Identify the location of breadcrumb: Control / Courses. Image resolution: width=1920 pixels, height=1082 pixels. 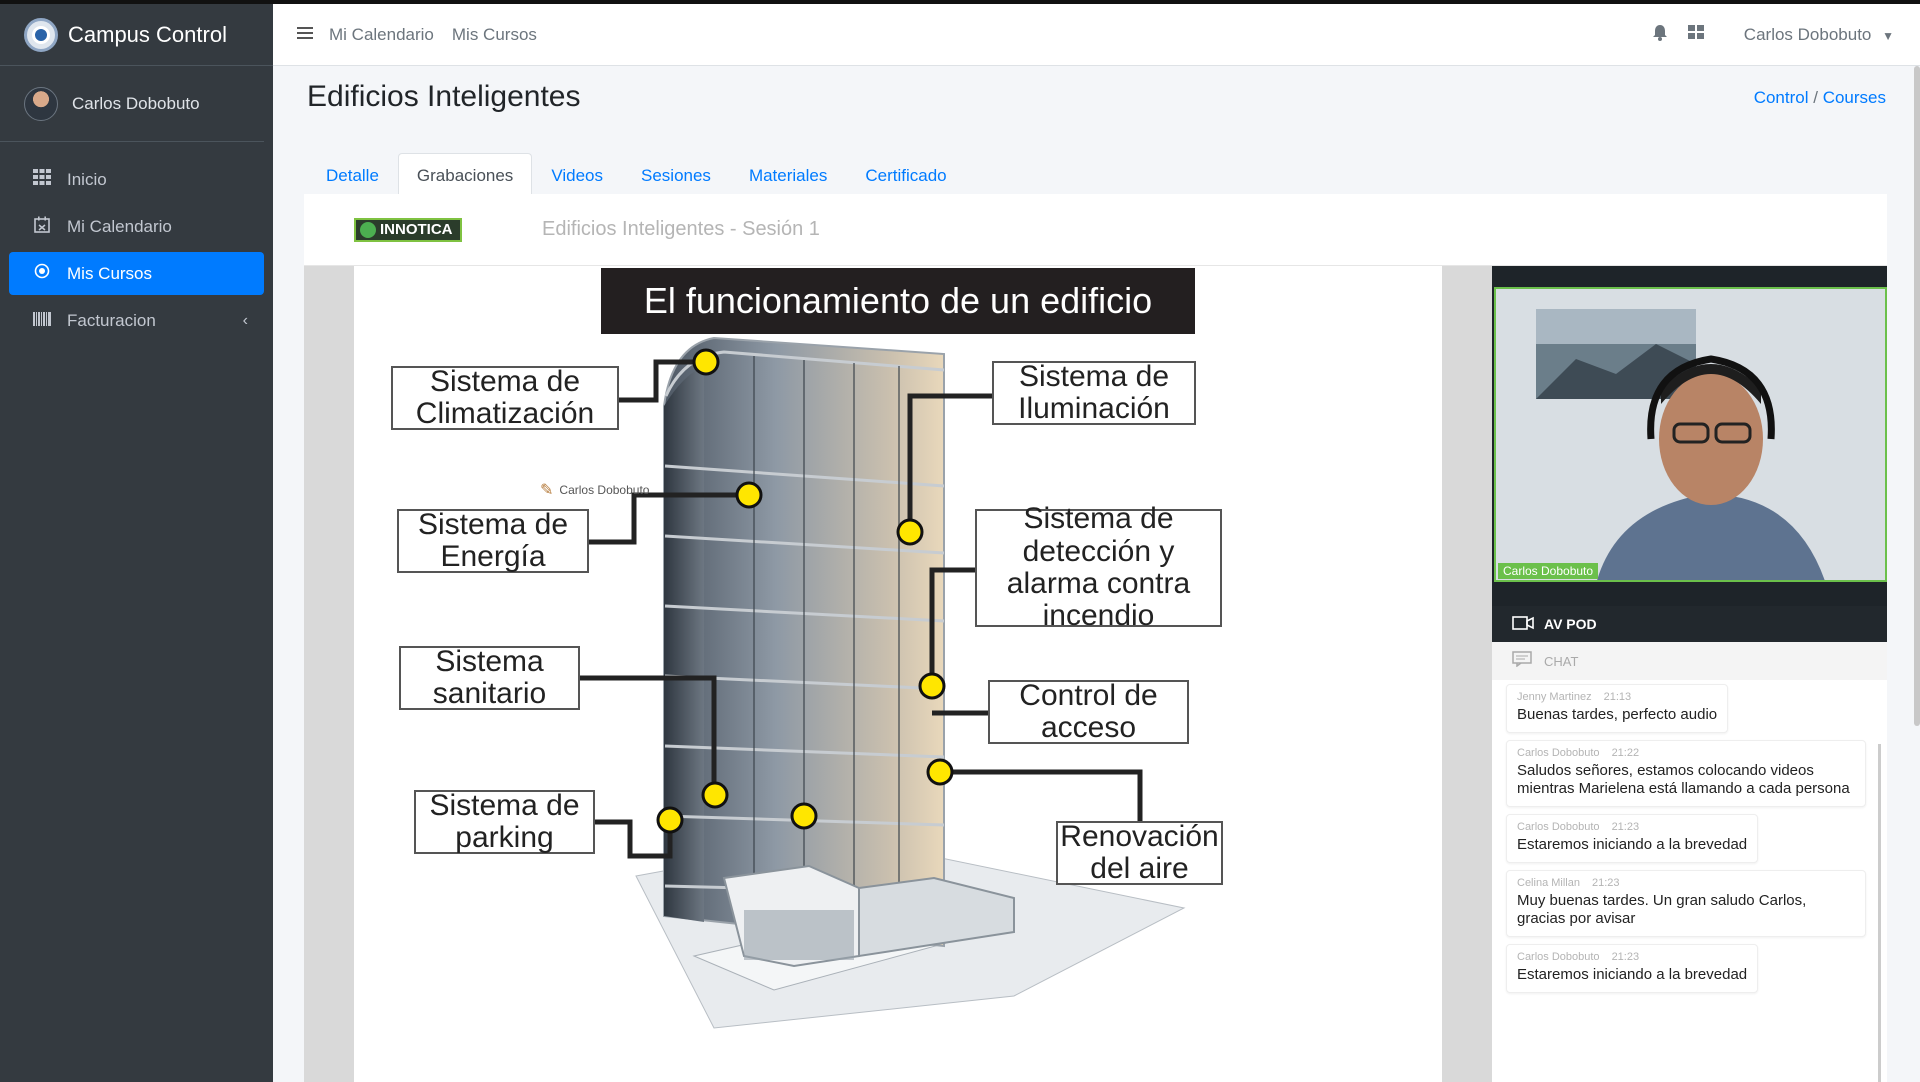
(1820, 98).